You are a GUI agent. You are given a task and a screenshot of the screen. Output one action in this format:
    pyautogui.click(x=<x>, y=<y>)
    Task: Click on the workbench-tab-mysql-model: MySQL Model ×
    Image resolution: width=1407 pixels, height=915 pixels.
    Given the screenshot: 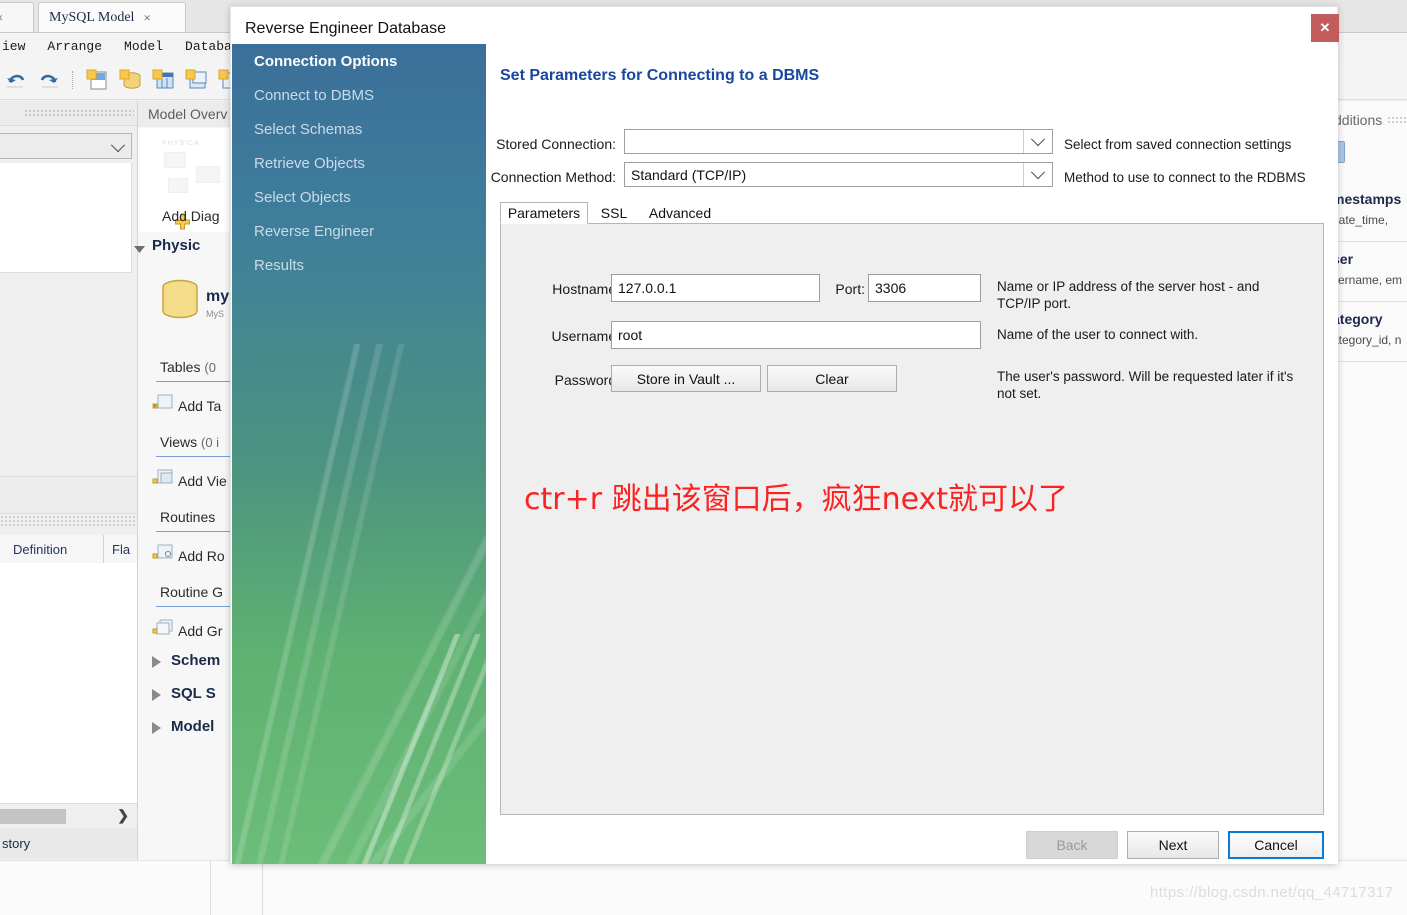 What is the action you would take?
    pyautogui.click(x=112, y=17)
    